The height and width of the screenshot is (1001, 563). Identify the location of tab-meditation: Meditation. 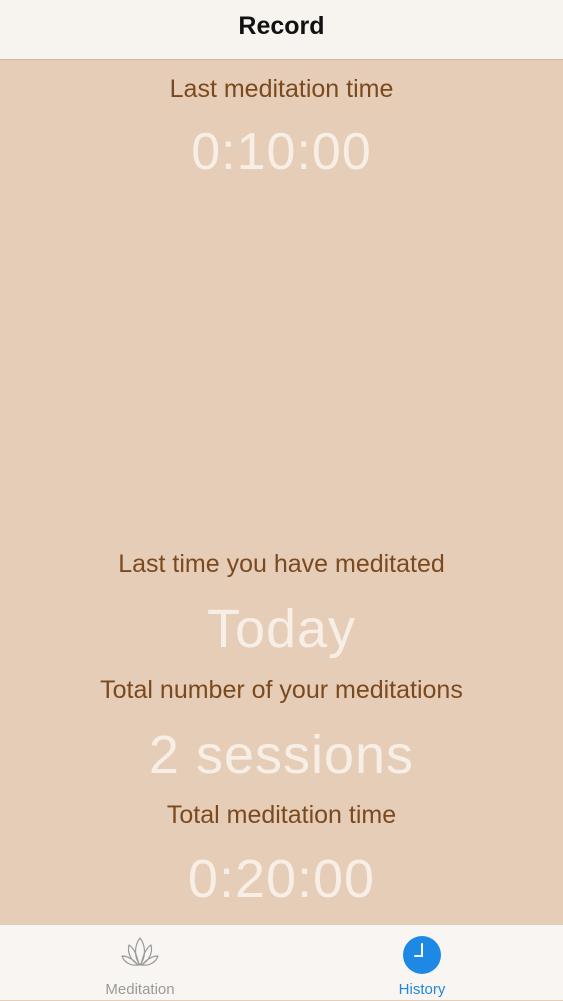
(140, 963).